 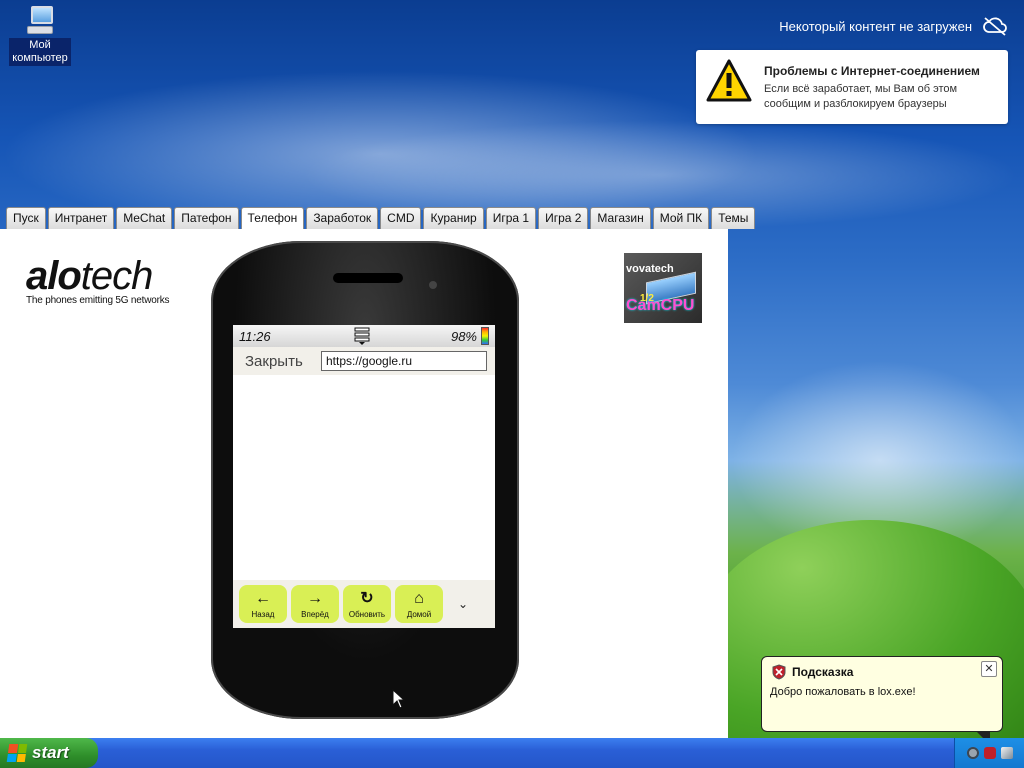 What do you see at coordinates (663, 288) in the screenshot?
I see `vovatech-ad-image: vovatech 1/2 CamCPU` at bounding box center [663, 288].